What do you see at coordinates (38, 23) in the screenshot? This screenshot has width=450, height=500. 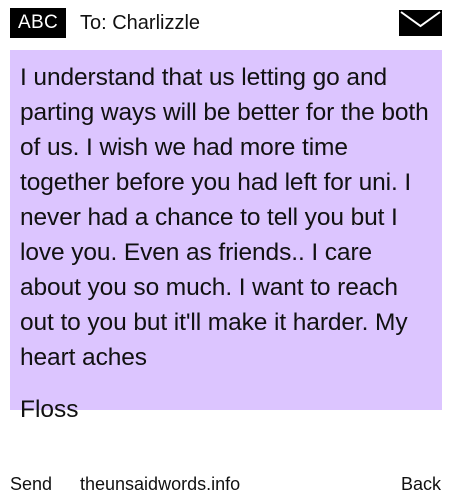 I see `input-mode-badge: ABC` at bounding box center [38, 23].